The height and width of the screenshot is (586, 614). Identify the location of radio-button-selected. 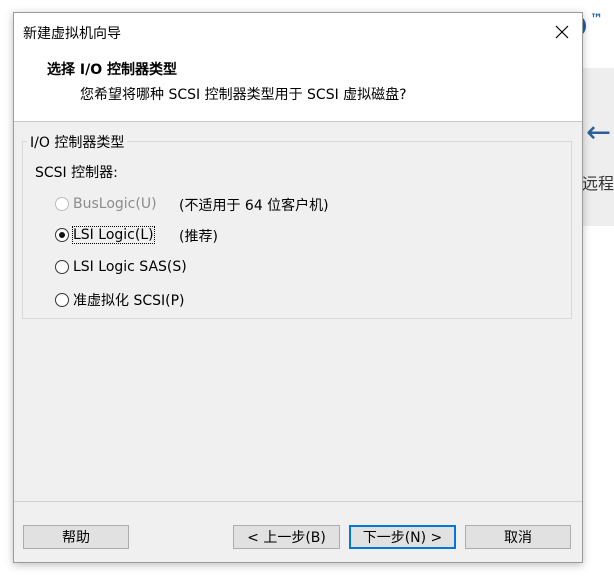
(62, 235).